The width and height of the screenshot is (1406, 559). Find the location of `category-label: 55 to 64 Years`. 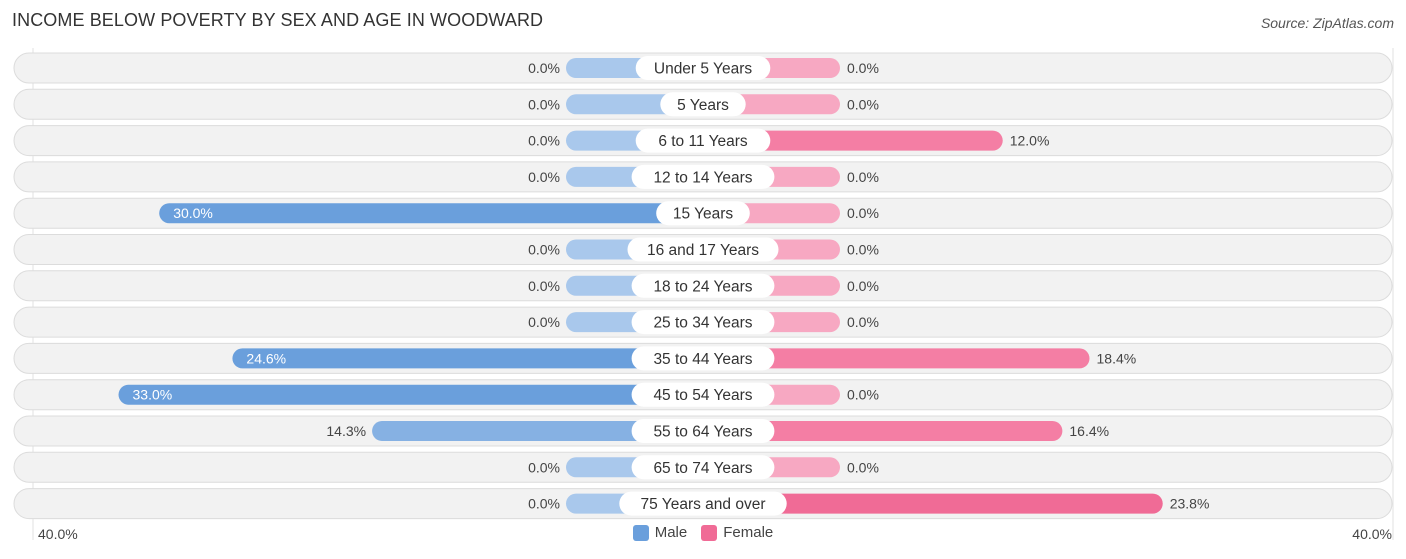

category-label: 55 to 64 Years is located at coordinates (702, 432).